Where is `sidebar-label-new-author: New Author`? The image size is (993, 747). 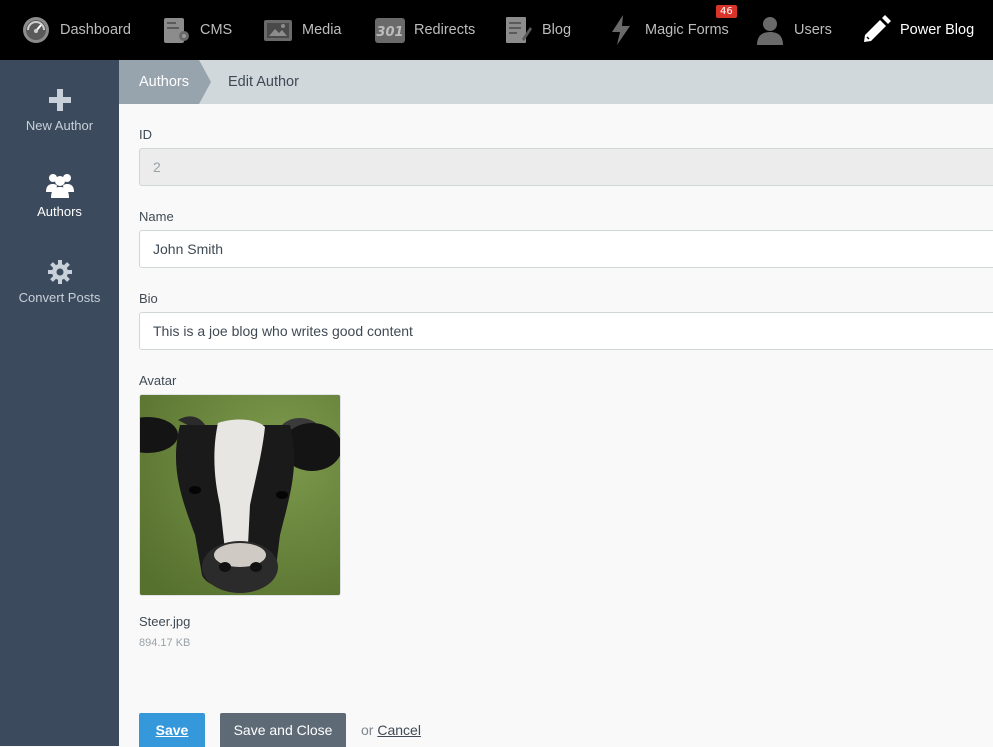
sidebar-label-new-author: New Author is located at coordinates (59, 125).